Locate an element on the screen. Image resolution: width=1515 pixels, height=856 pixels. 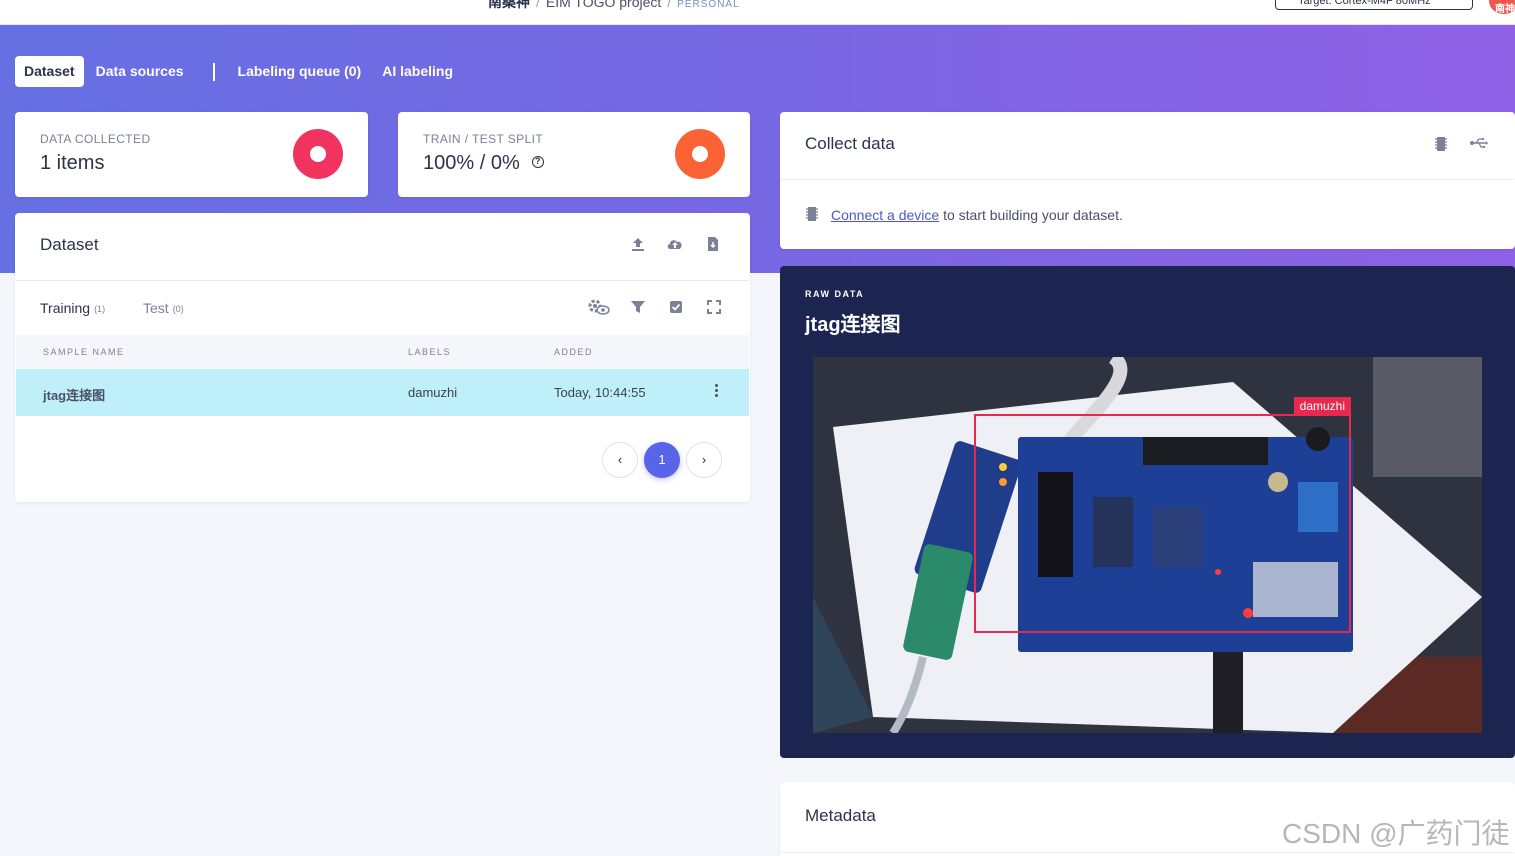
filter-icon is located at coordinates (638, 308).